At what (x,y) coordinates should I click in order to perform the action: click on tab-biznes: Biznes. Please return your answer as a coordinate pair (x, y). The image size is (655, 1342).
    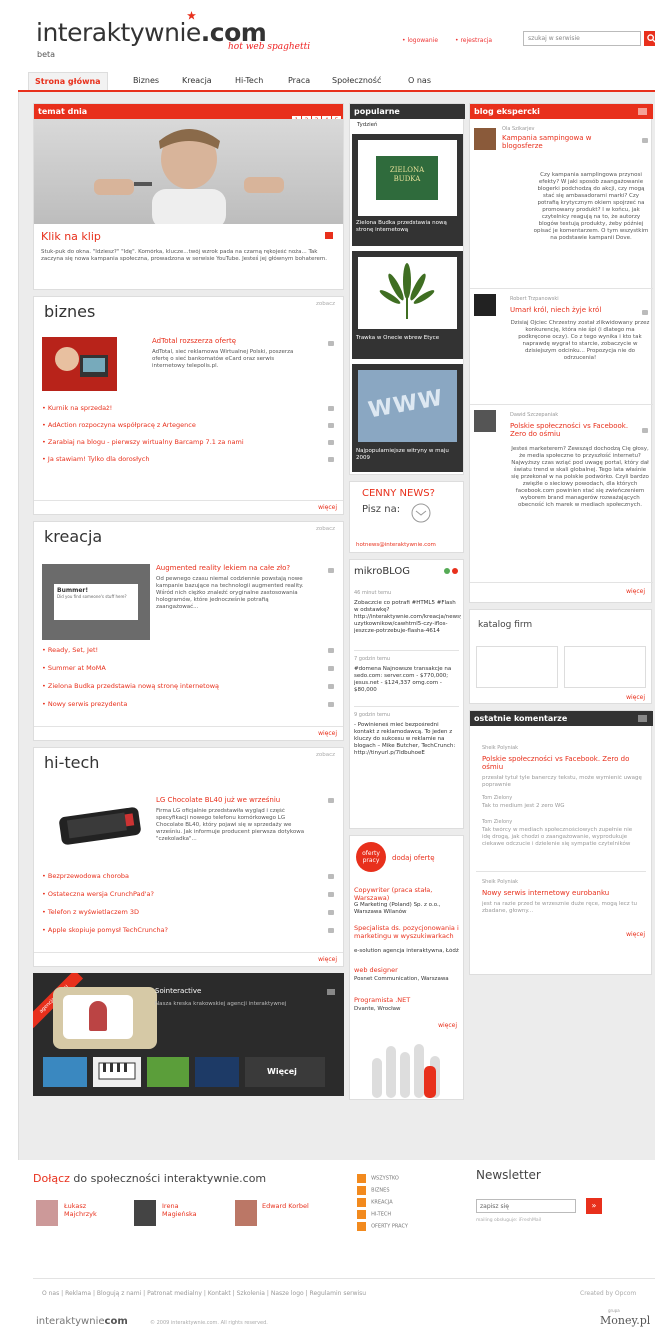
    Looking at the image, I should click on (146, 81).